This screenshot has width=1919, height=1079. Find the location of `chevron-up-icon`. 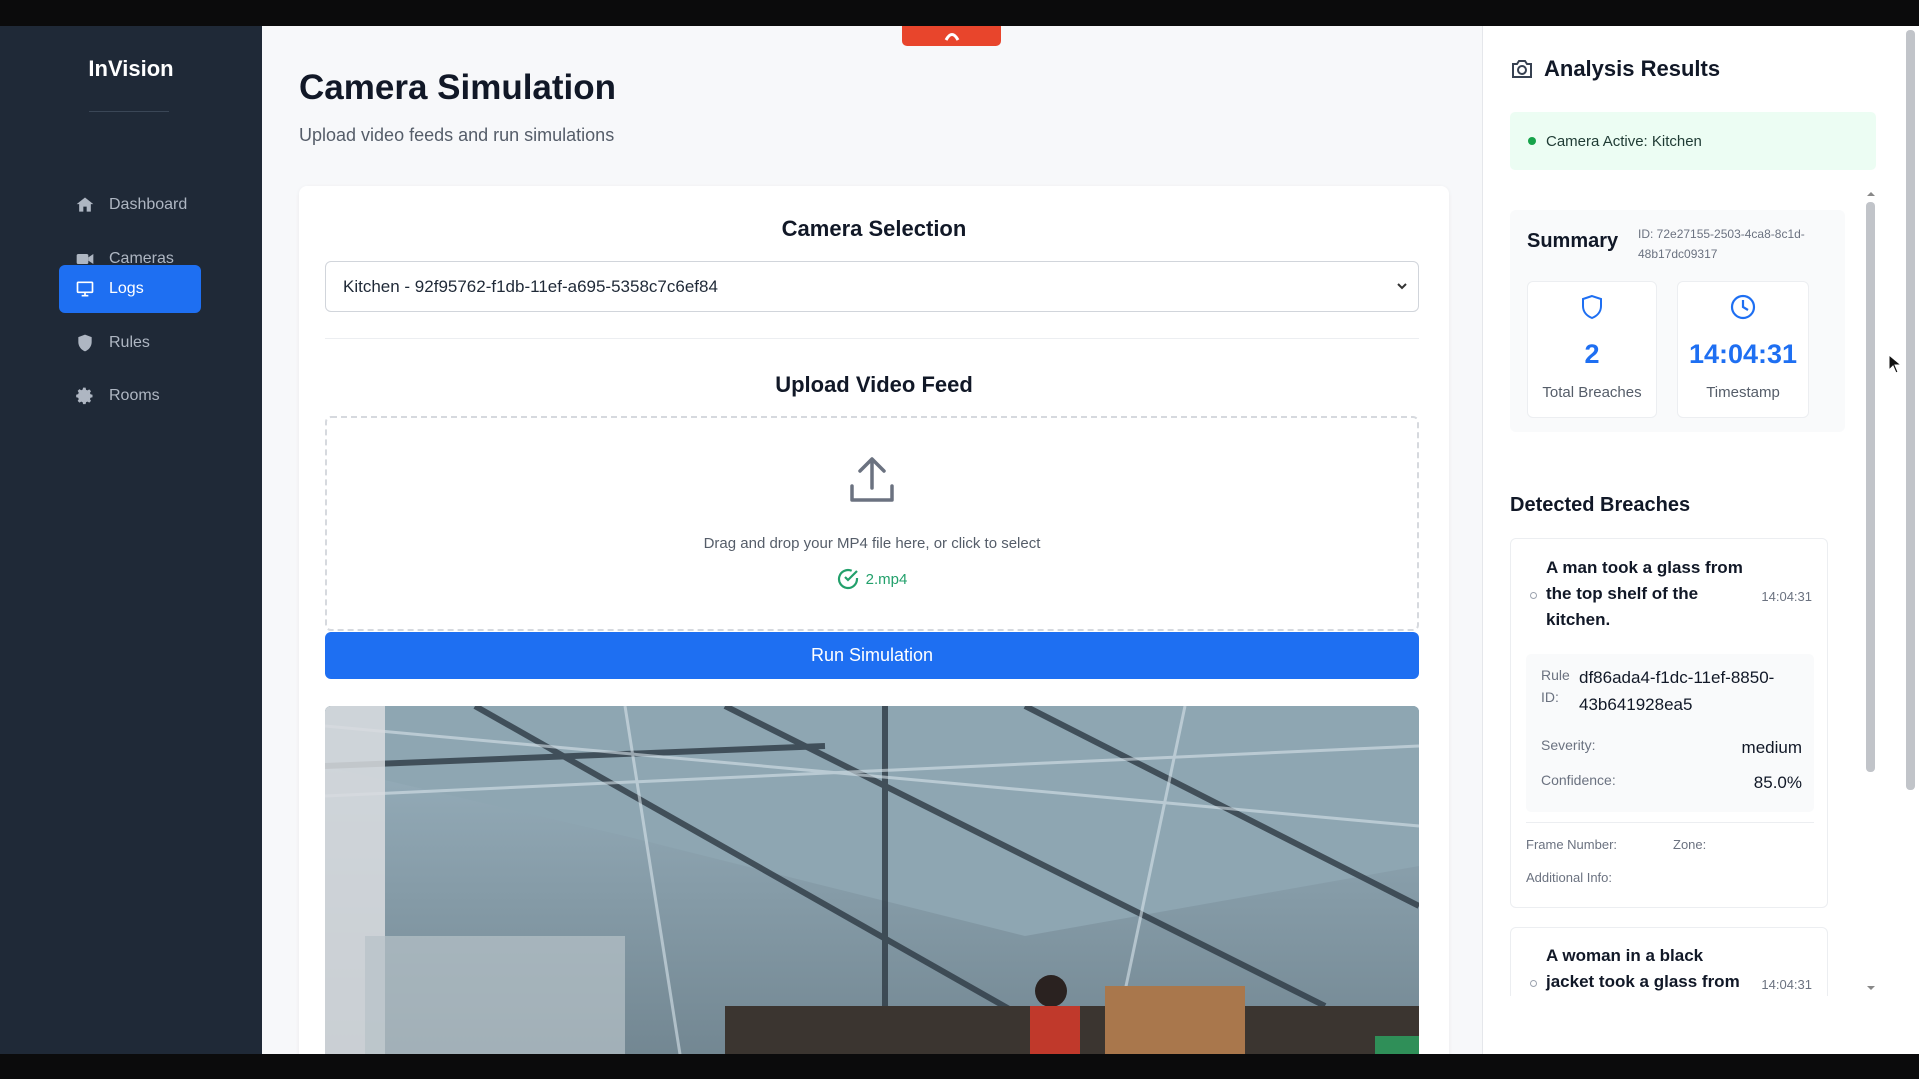

chevron-up-icon is located at coordinates (951, 37).